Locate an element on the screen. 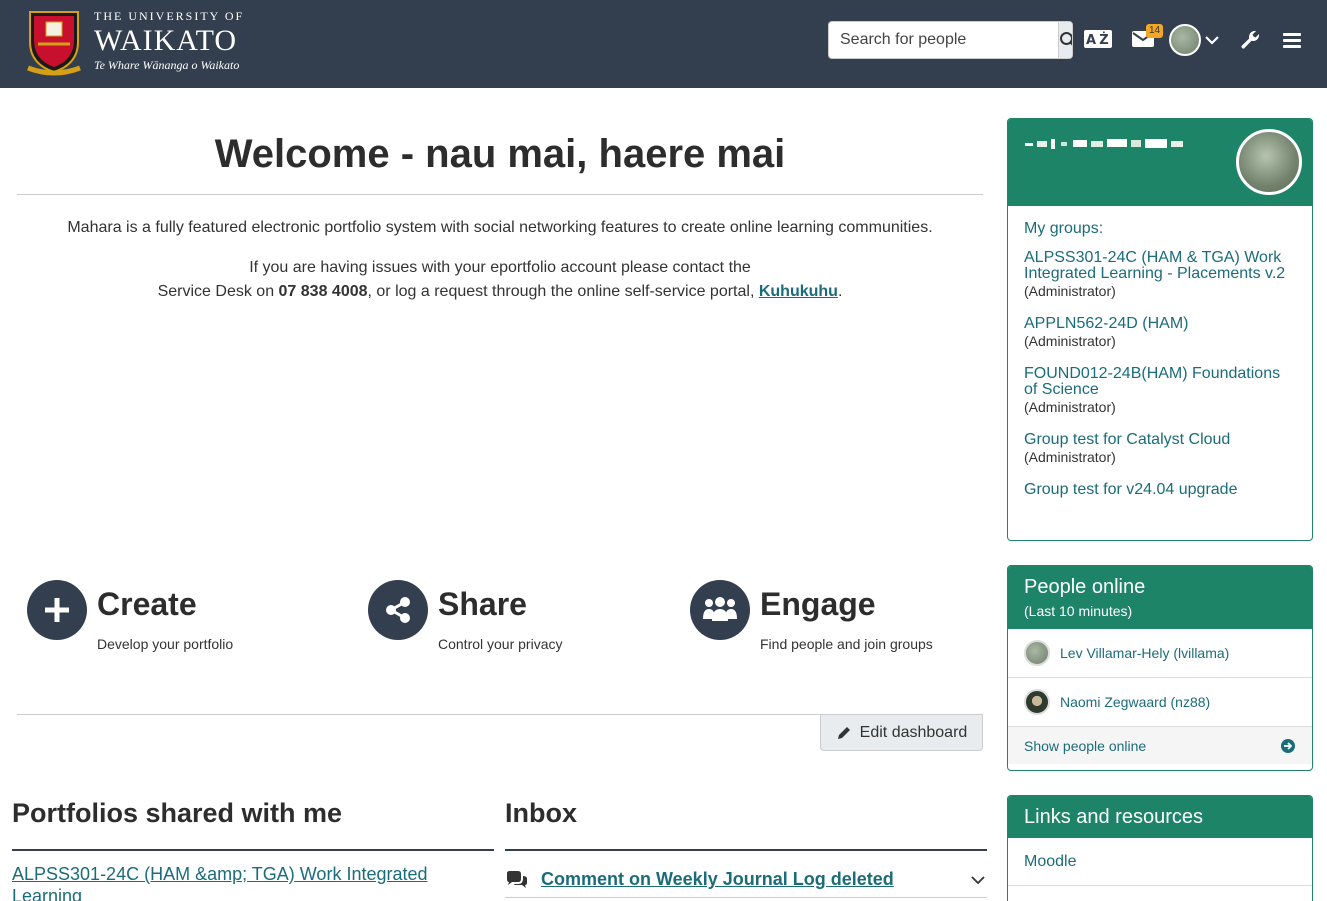  main-menu-button is located at coordinates (1292, 40).